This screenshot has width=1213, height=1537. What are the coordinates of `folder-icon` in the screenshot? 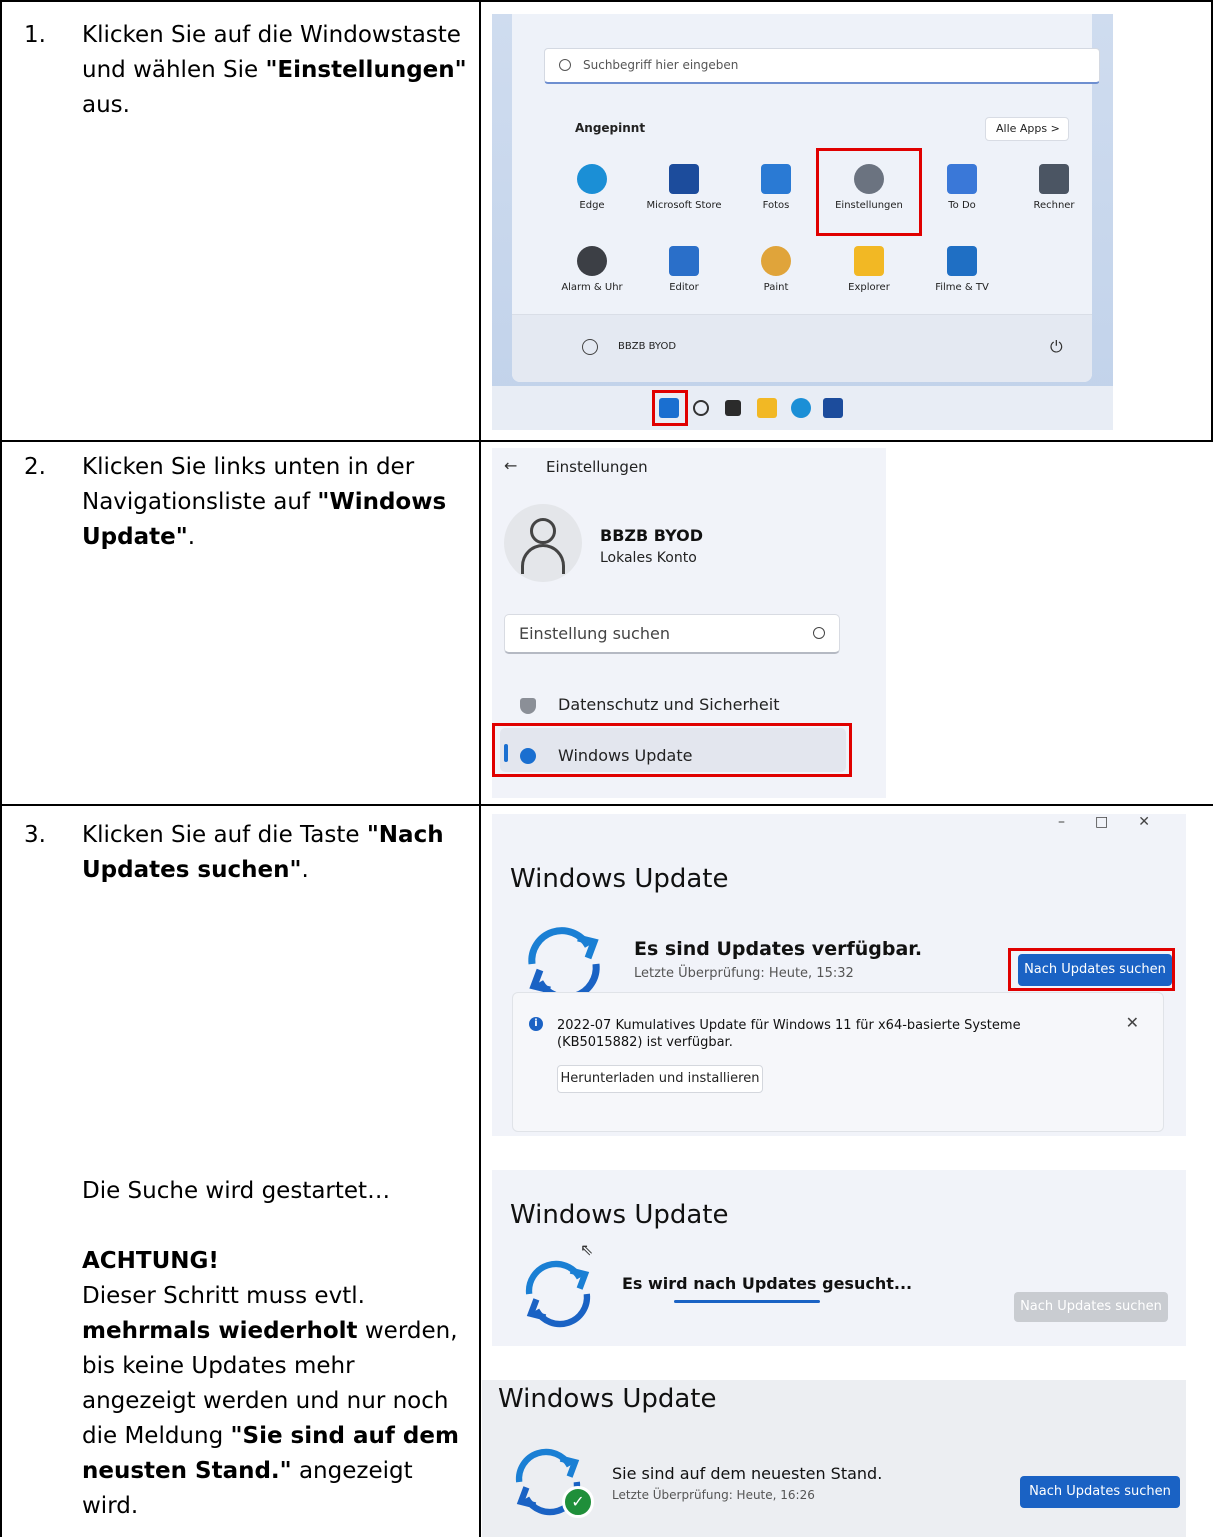 It's located at (869, 261).